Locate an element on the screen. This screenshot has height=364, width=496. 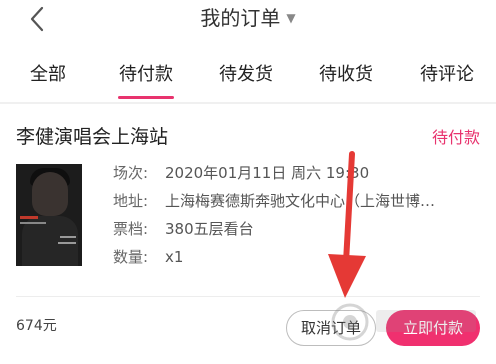
field-value: x1 is located at coordinates (174, 257).